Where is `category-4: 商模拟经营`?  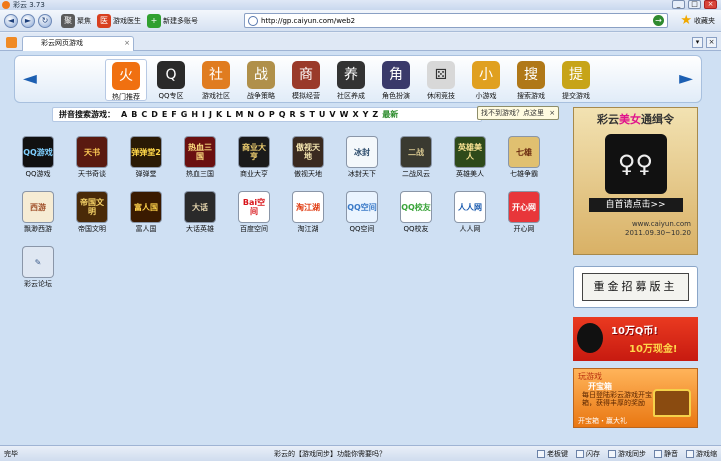 category-4: 商模拟经营 is located at coordinates (306, 80).